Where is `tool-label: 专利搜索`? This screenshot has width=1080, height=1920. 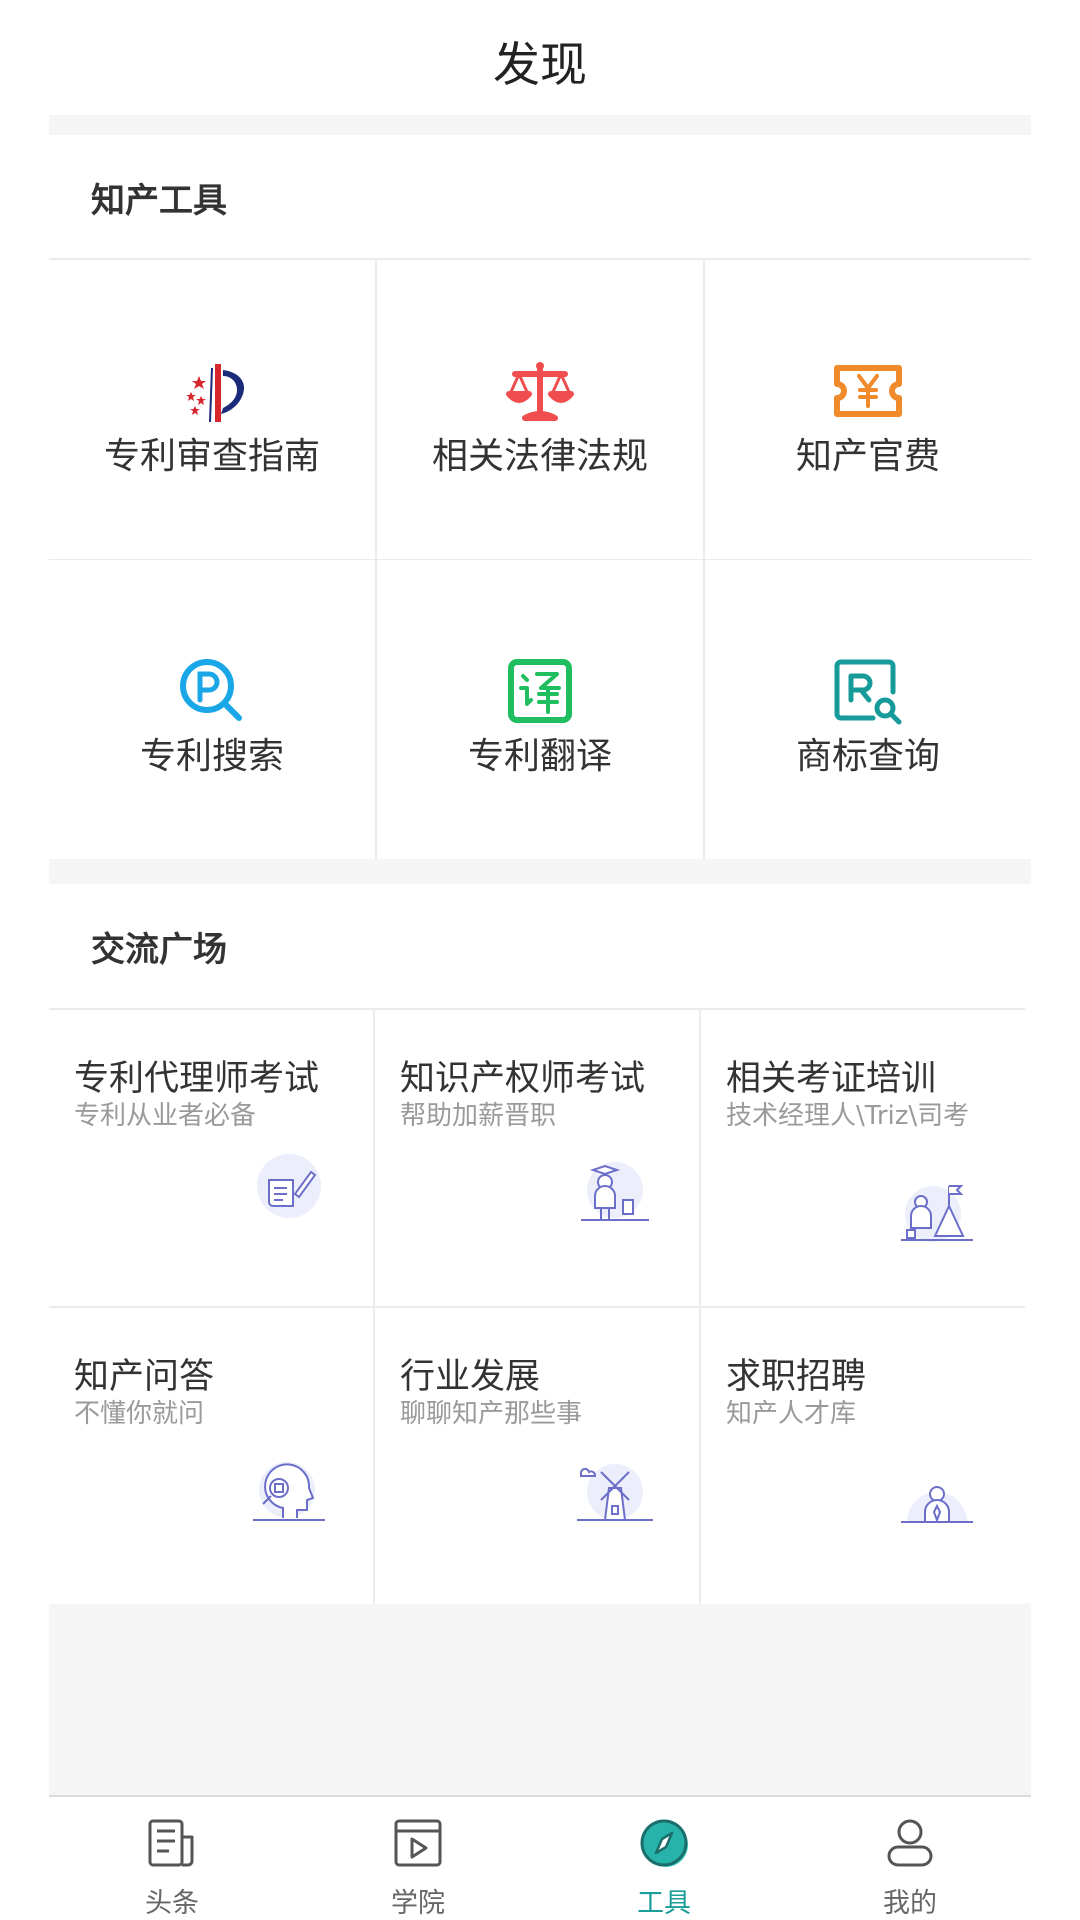 tool-label: 专利搜索 is located at coordinates (211, 756).